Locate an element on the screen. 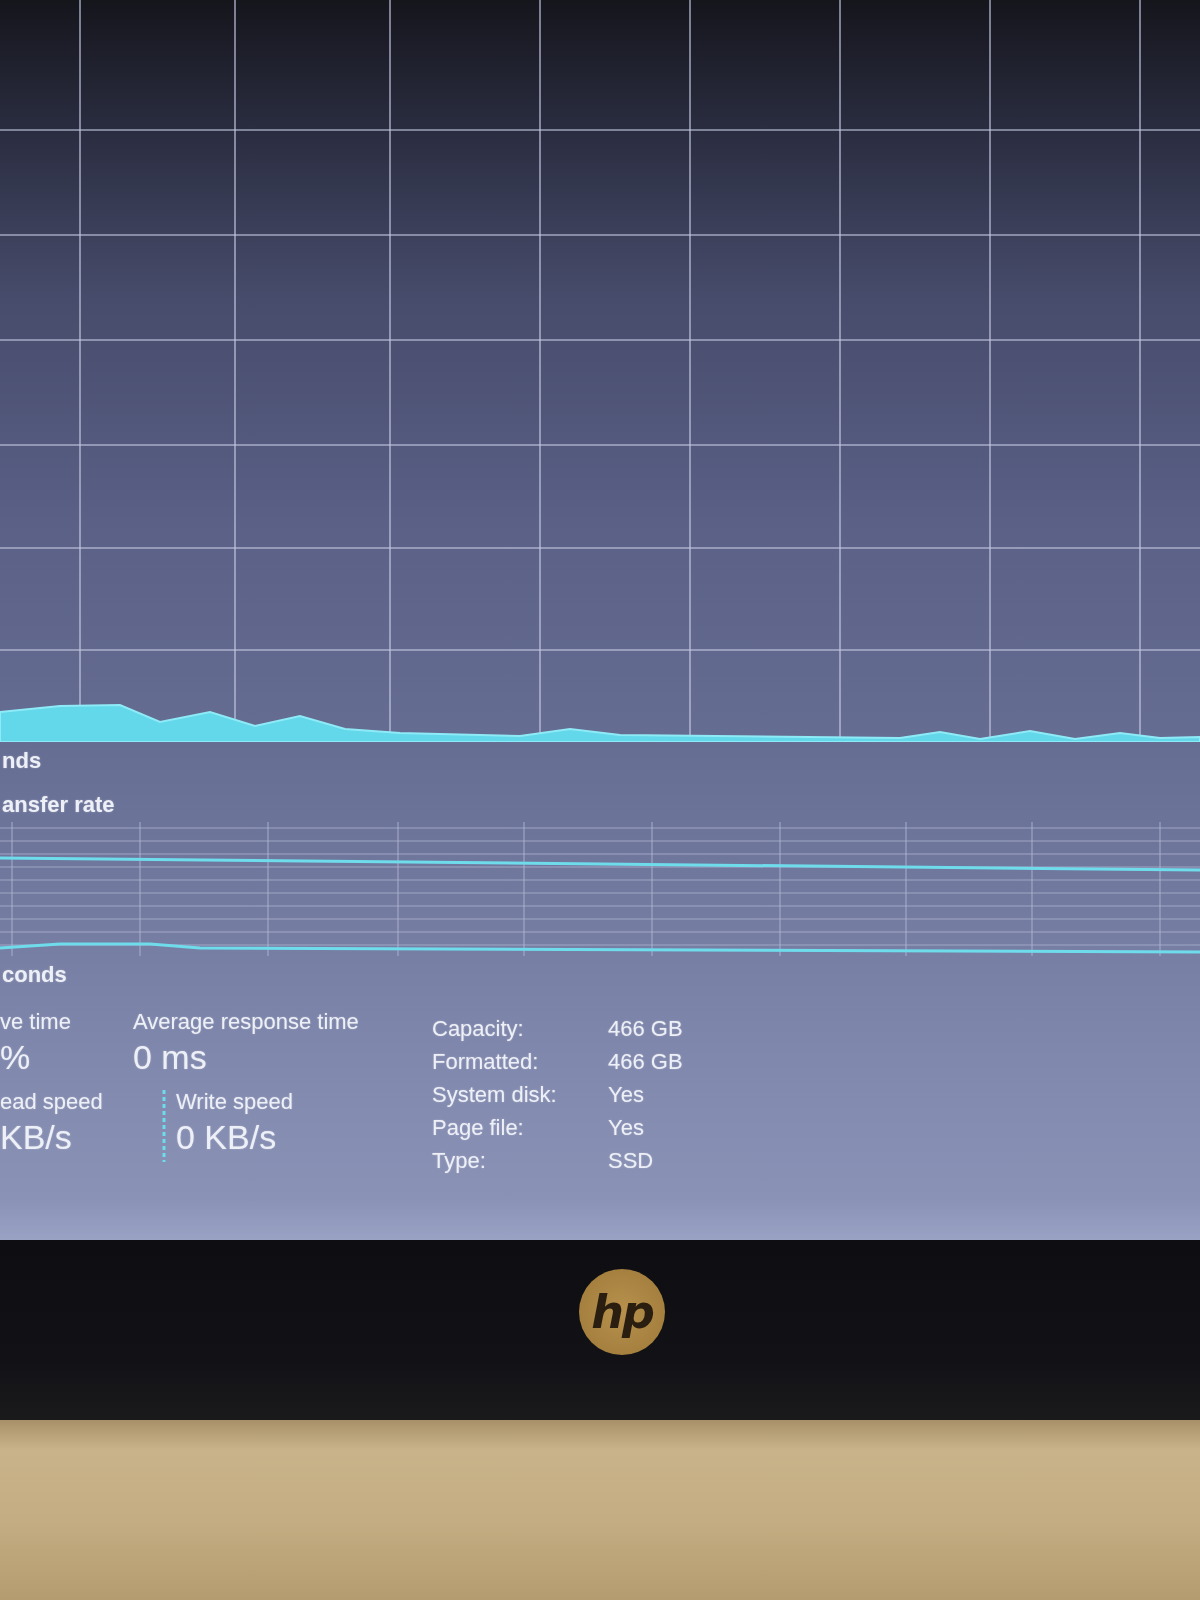 This screenshot has height=1600, width=1200. dashed-line-icon is located at coordinates (164, 1126).